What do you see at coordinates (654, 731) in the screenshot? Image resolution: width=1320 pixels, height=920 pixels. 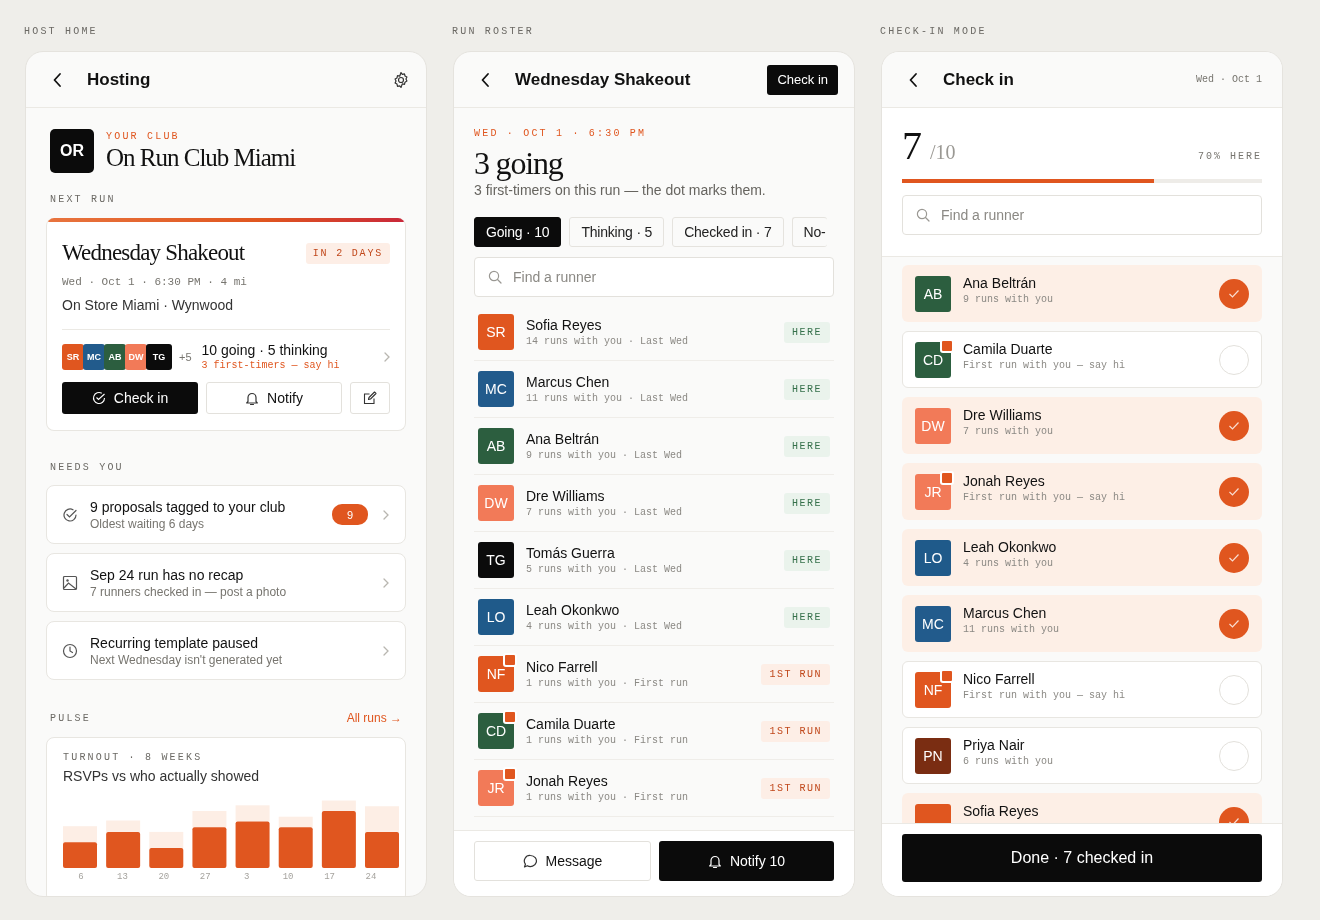 I see `runner-row: CD Camila Duarte 1 runs with you · First run 1ST RUN` at bounding box center [654, 731].